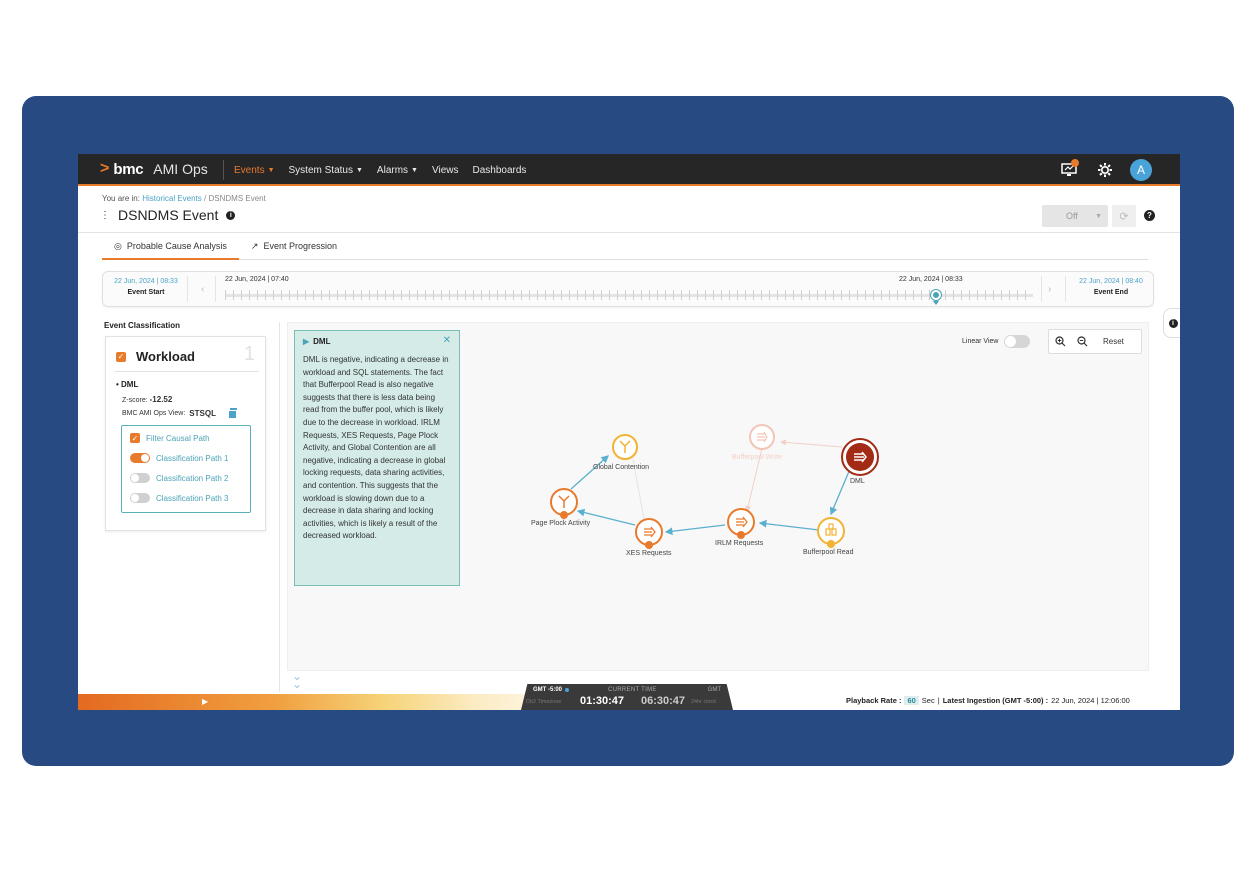 Image resolution: width=1260 pixels, height=880 pixels. I want to click on zscore-label: Z-score:, so click(135, 400).